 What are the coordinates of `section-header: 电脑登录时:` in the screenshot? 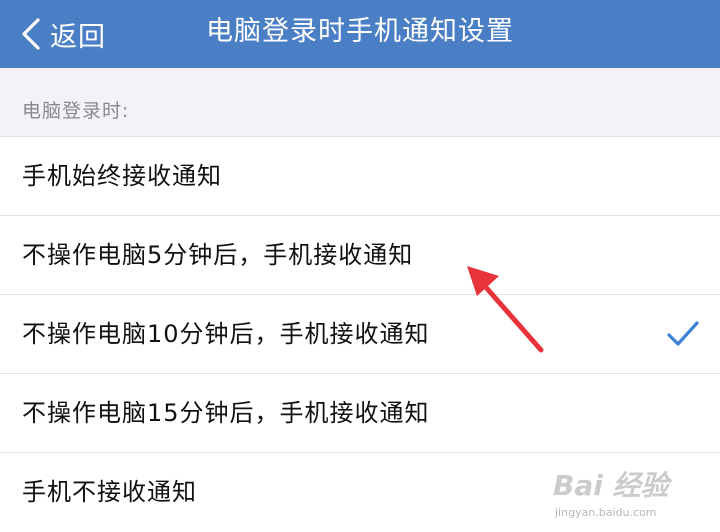 It's located at (360, 102).